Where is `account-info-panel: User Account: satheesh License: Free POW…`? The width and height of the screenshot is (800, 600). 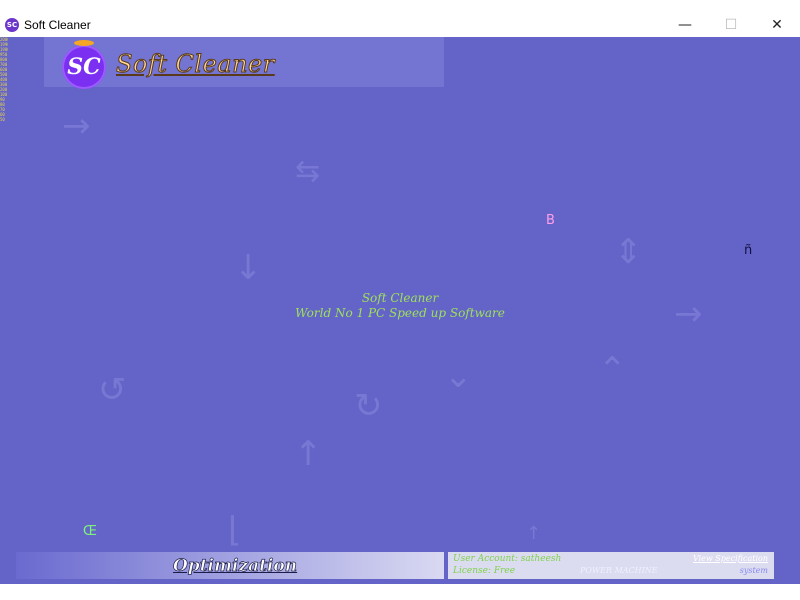 account-info-panel: User Account: satheesh License: Free POW… is located at coordinates (611, 565).